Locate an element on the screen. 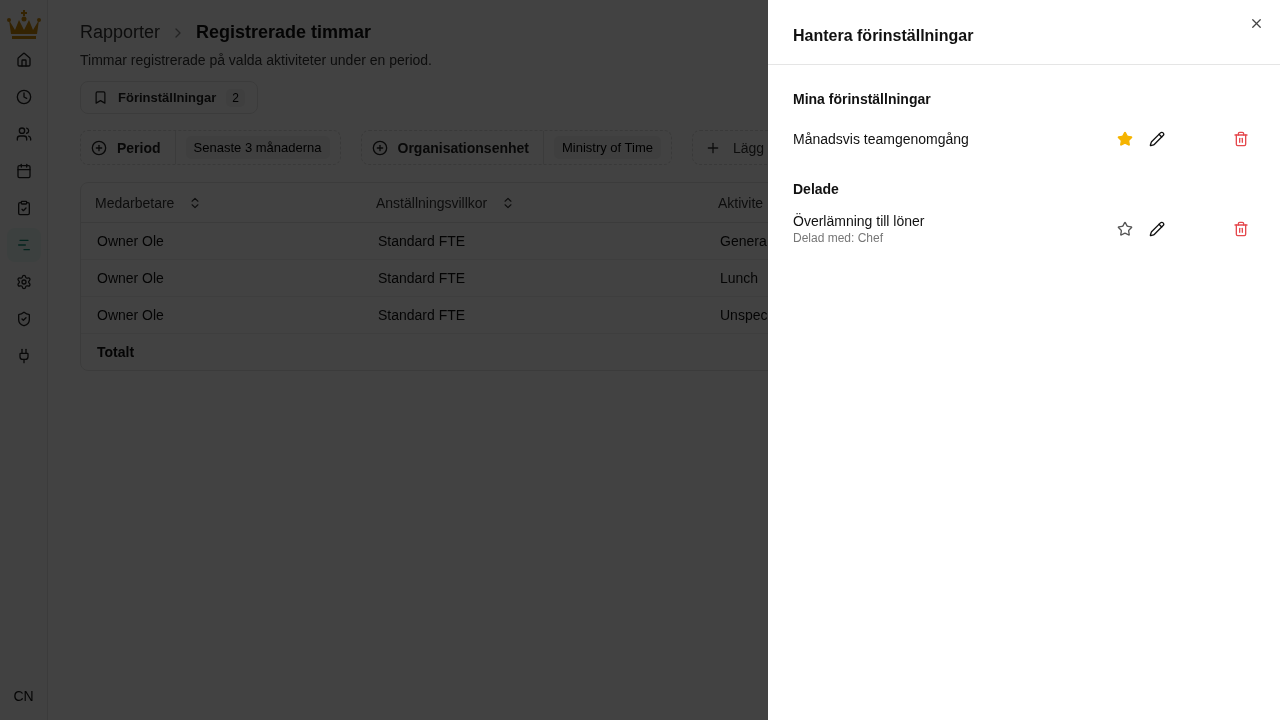 The width and height of the screenshot is (1280, 720). page-title: Registrerade timmar is located at coordinates (284, 32).